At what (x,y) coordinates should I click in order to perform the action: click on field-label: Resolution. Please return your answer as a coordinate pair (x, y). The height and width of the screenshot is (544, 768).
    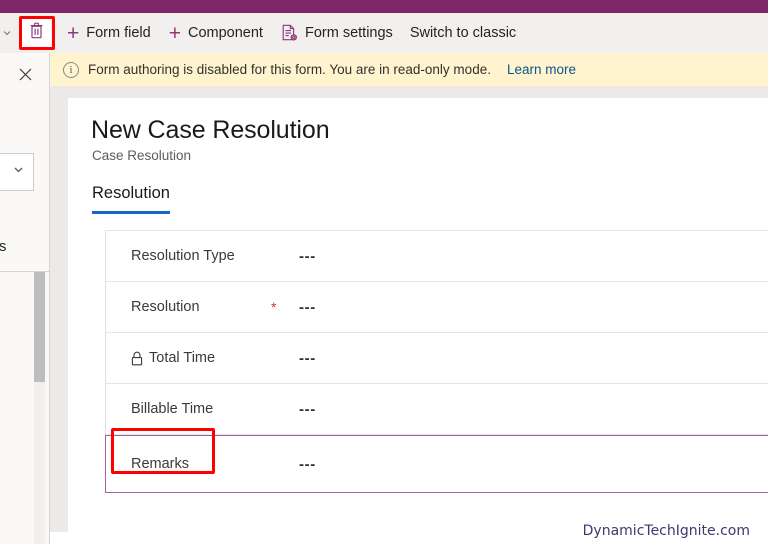
    Looking at the image, I should click on (165, 307).